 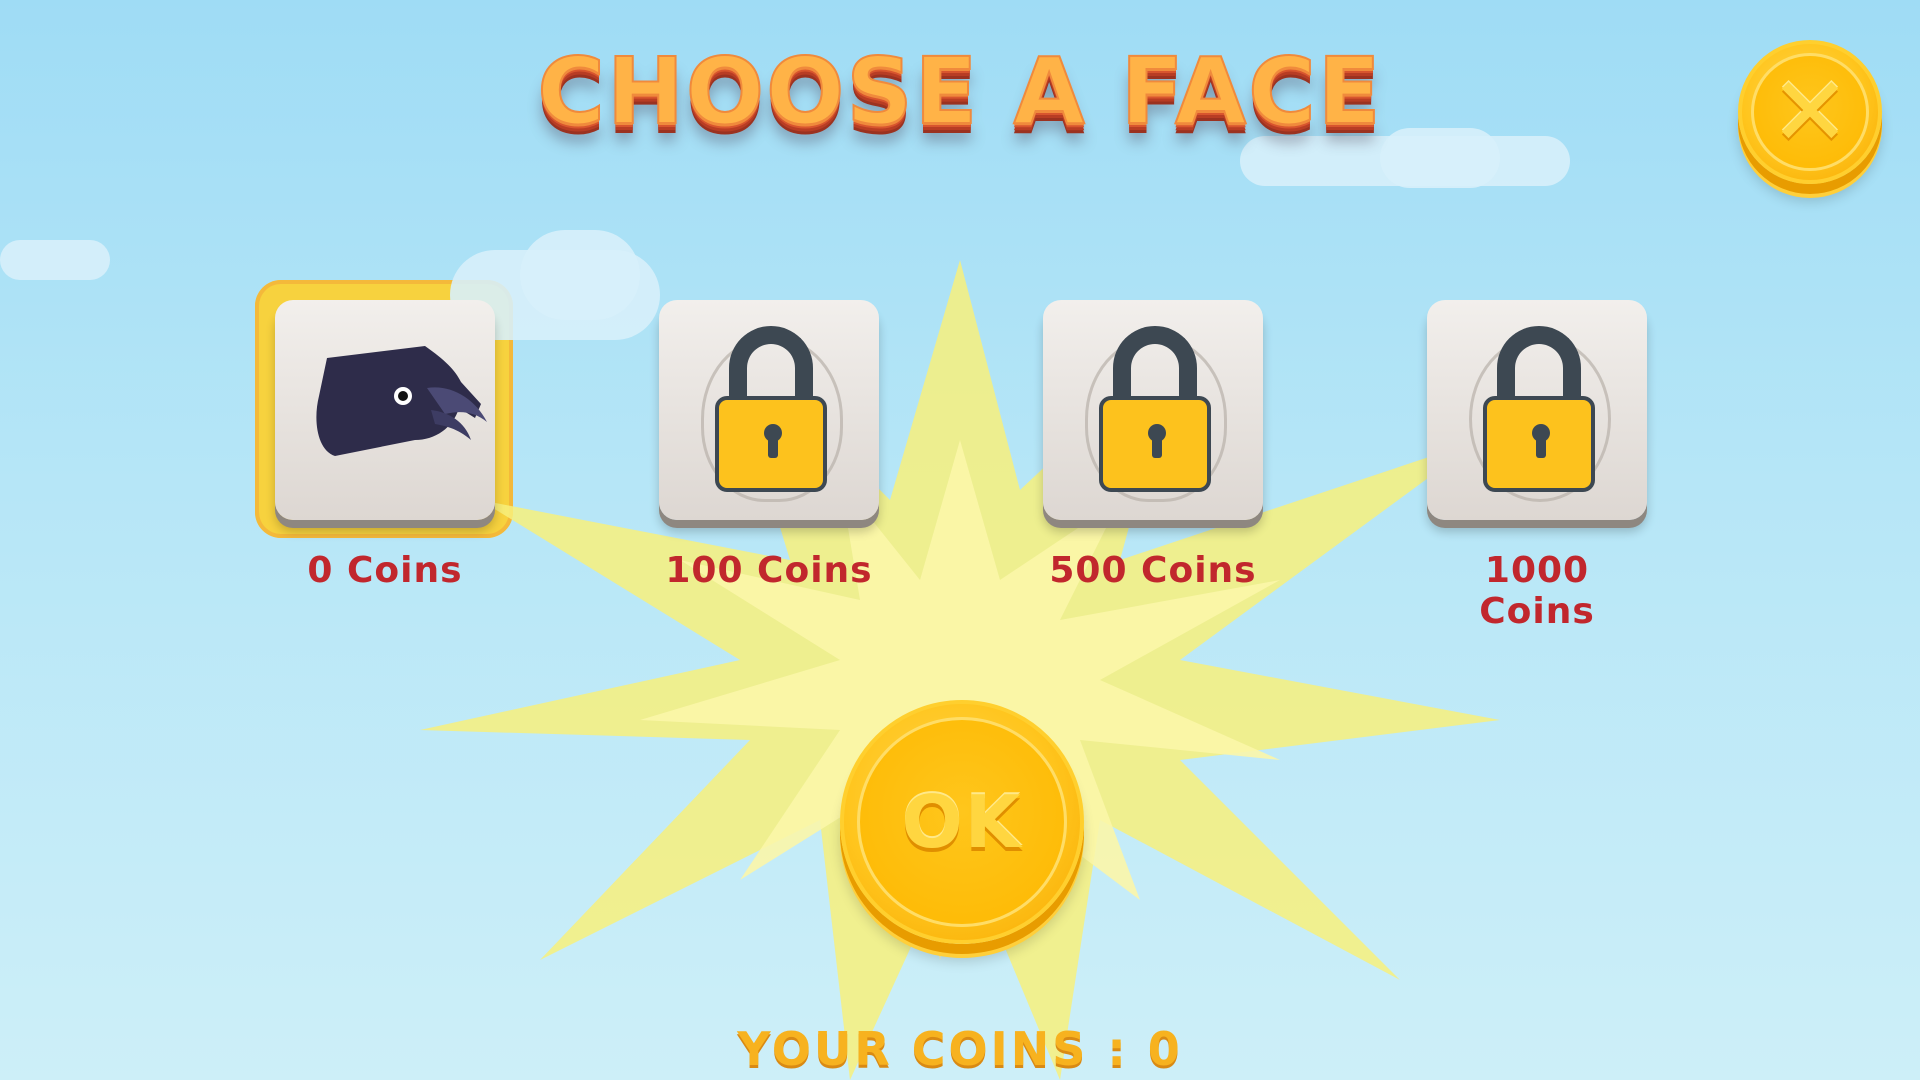 I want to click on close-x-icon: ✕, so click(x=1810, y=112).